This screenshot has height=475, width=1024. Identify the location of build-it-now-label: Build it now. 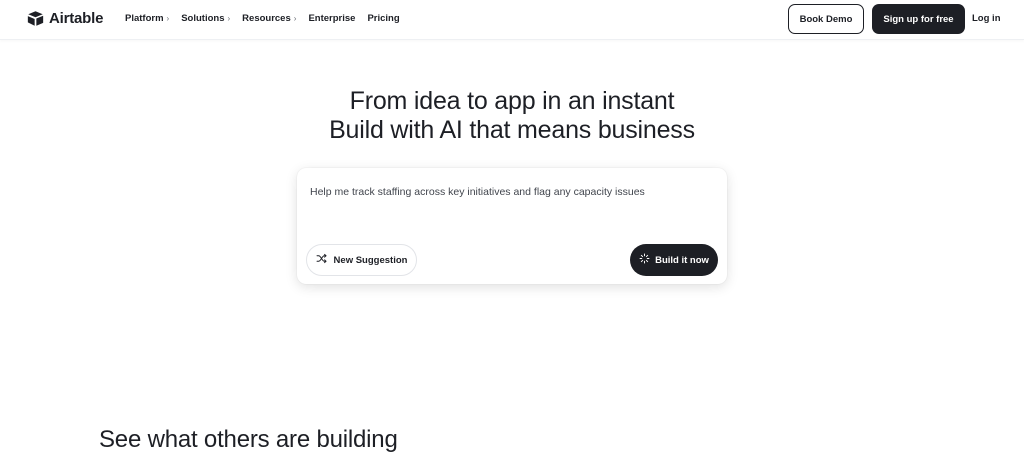
(682, 260).